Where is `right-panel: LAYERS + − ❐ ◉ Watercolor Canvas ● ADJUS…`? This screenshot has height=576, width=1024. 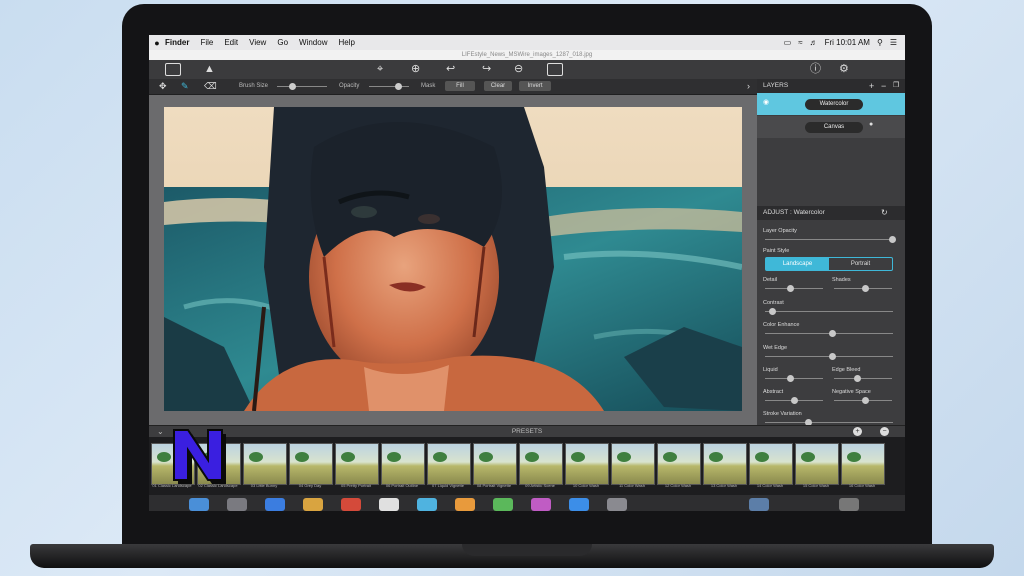 right-panel: LAYERS + − ❐ ◉ Watercolor Canvas ● ADJUS… is located at coordinates (831, 252).